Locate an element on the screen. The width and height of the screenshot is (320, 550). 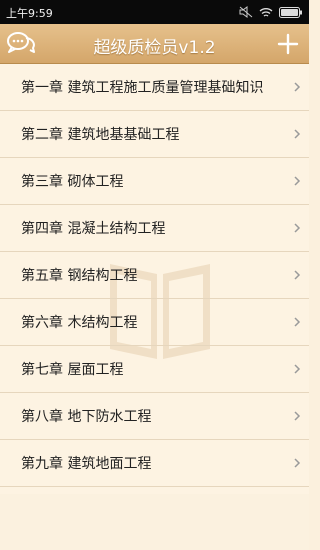
chapter-item-6: 第六章 木结构工程 is located at coordinates (154, 322).